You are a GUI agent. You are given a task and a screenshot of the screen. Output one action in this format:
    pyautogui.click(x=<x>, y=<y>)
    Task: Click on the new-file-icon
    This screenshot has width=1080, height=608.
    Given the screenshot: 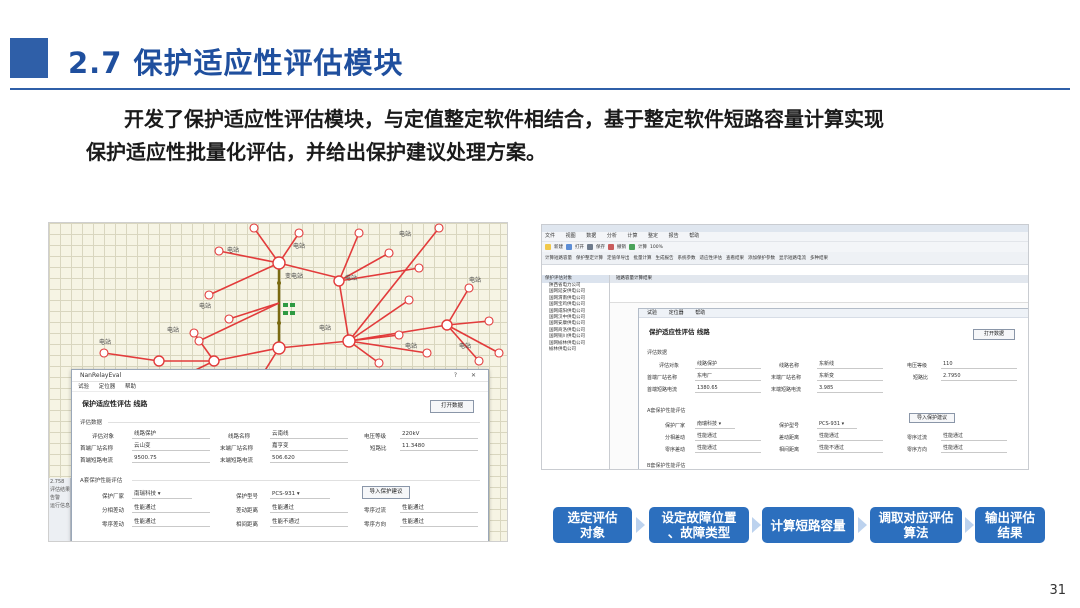 What is the action you would take?
    pyautogui.click(x=548, y=247)
    